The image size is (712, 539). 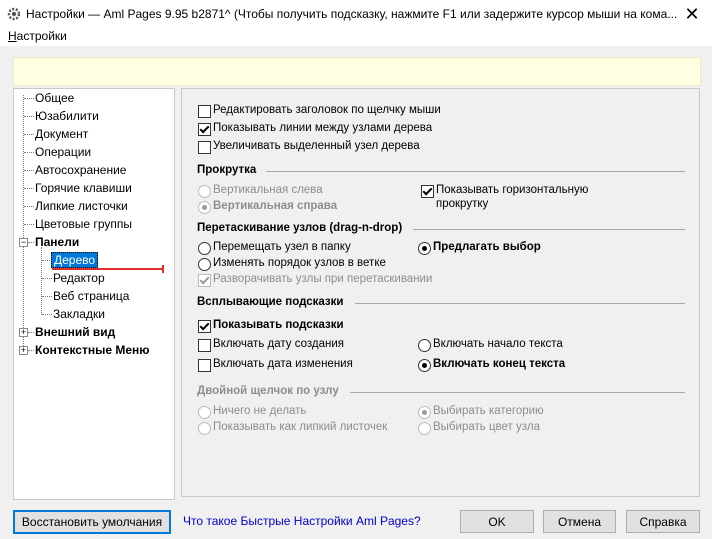 I want to click on tree-item-appearance: Внешний вид, so click(x=75, y=332).